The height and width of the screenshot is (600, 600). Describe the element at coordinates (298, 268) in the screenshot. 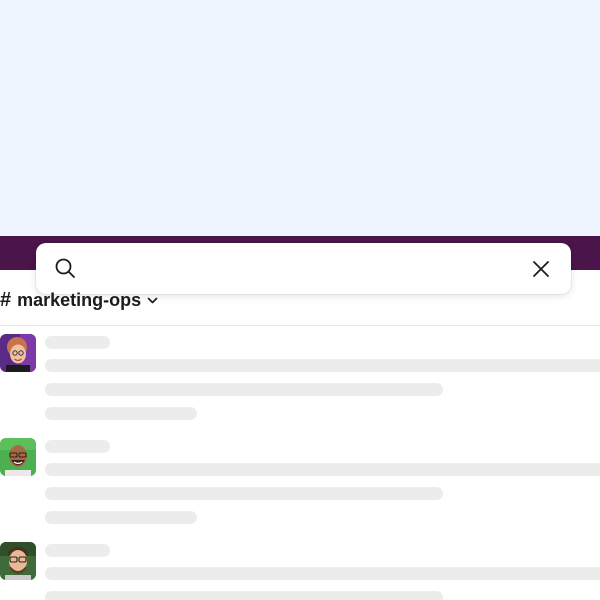

I see `search-input` at that location.